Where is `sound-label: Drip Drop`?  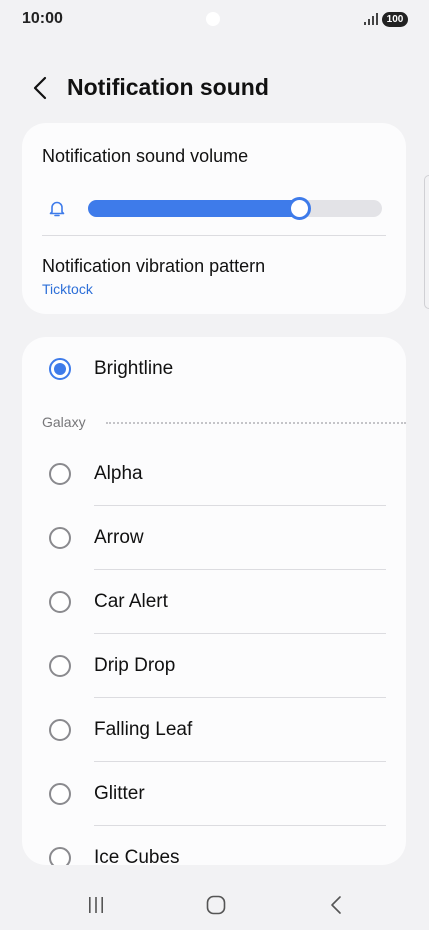 sound-label: Drip Drop is located at coordinates (135, 665).